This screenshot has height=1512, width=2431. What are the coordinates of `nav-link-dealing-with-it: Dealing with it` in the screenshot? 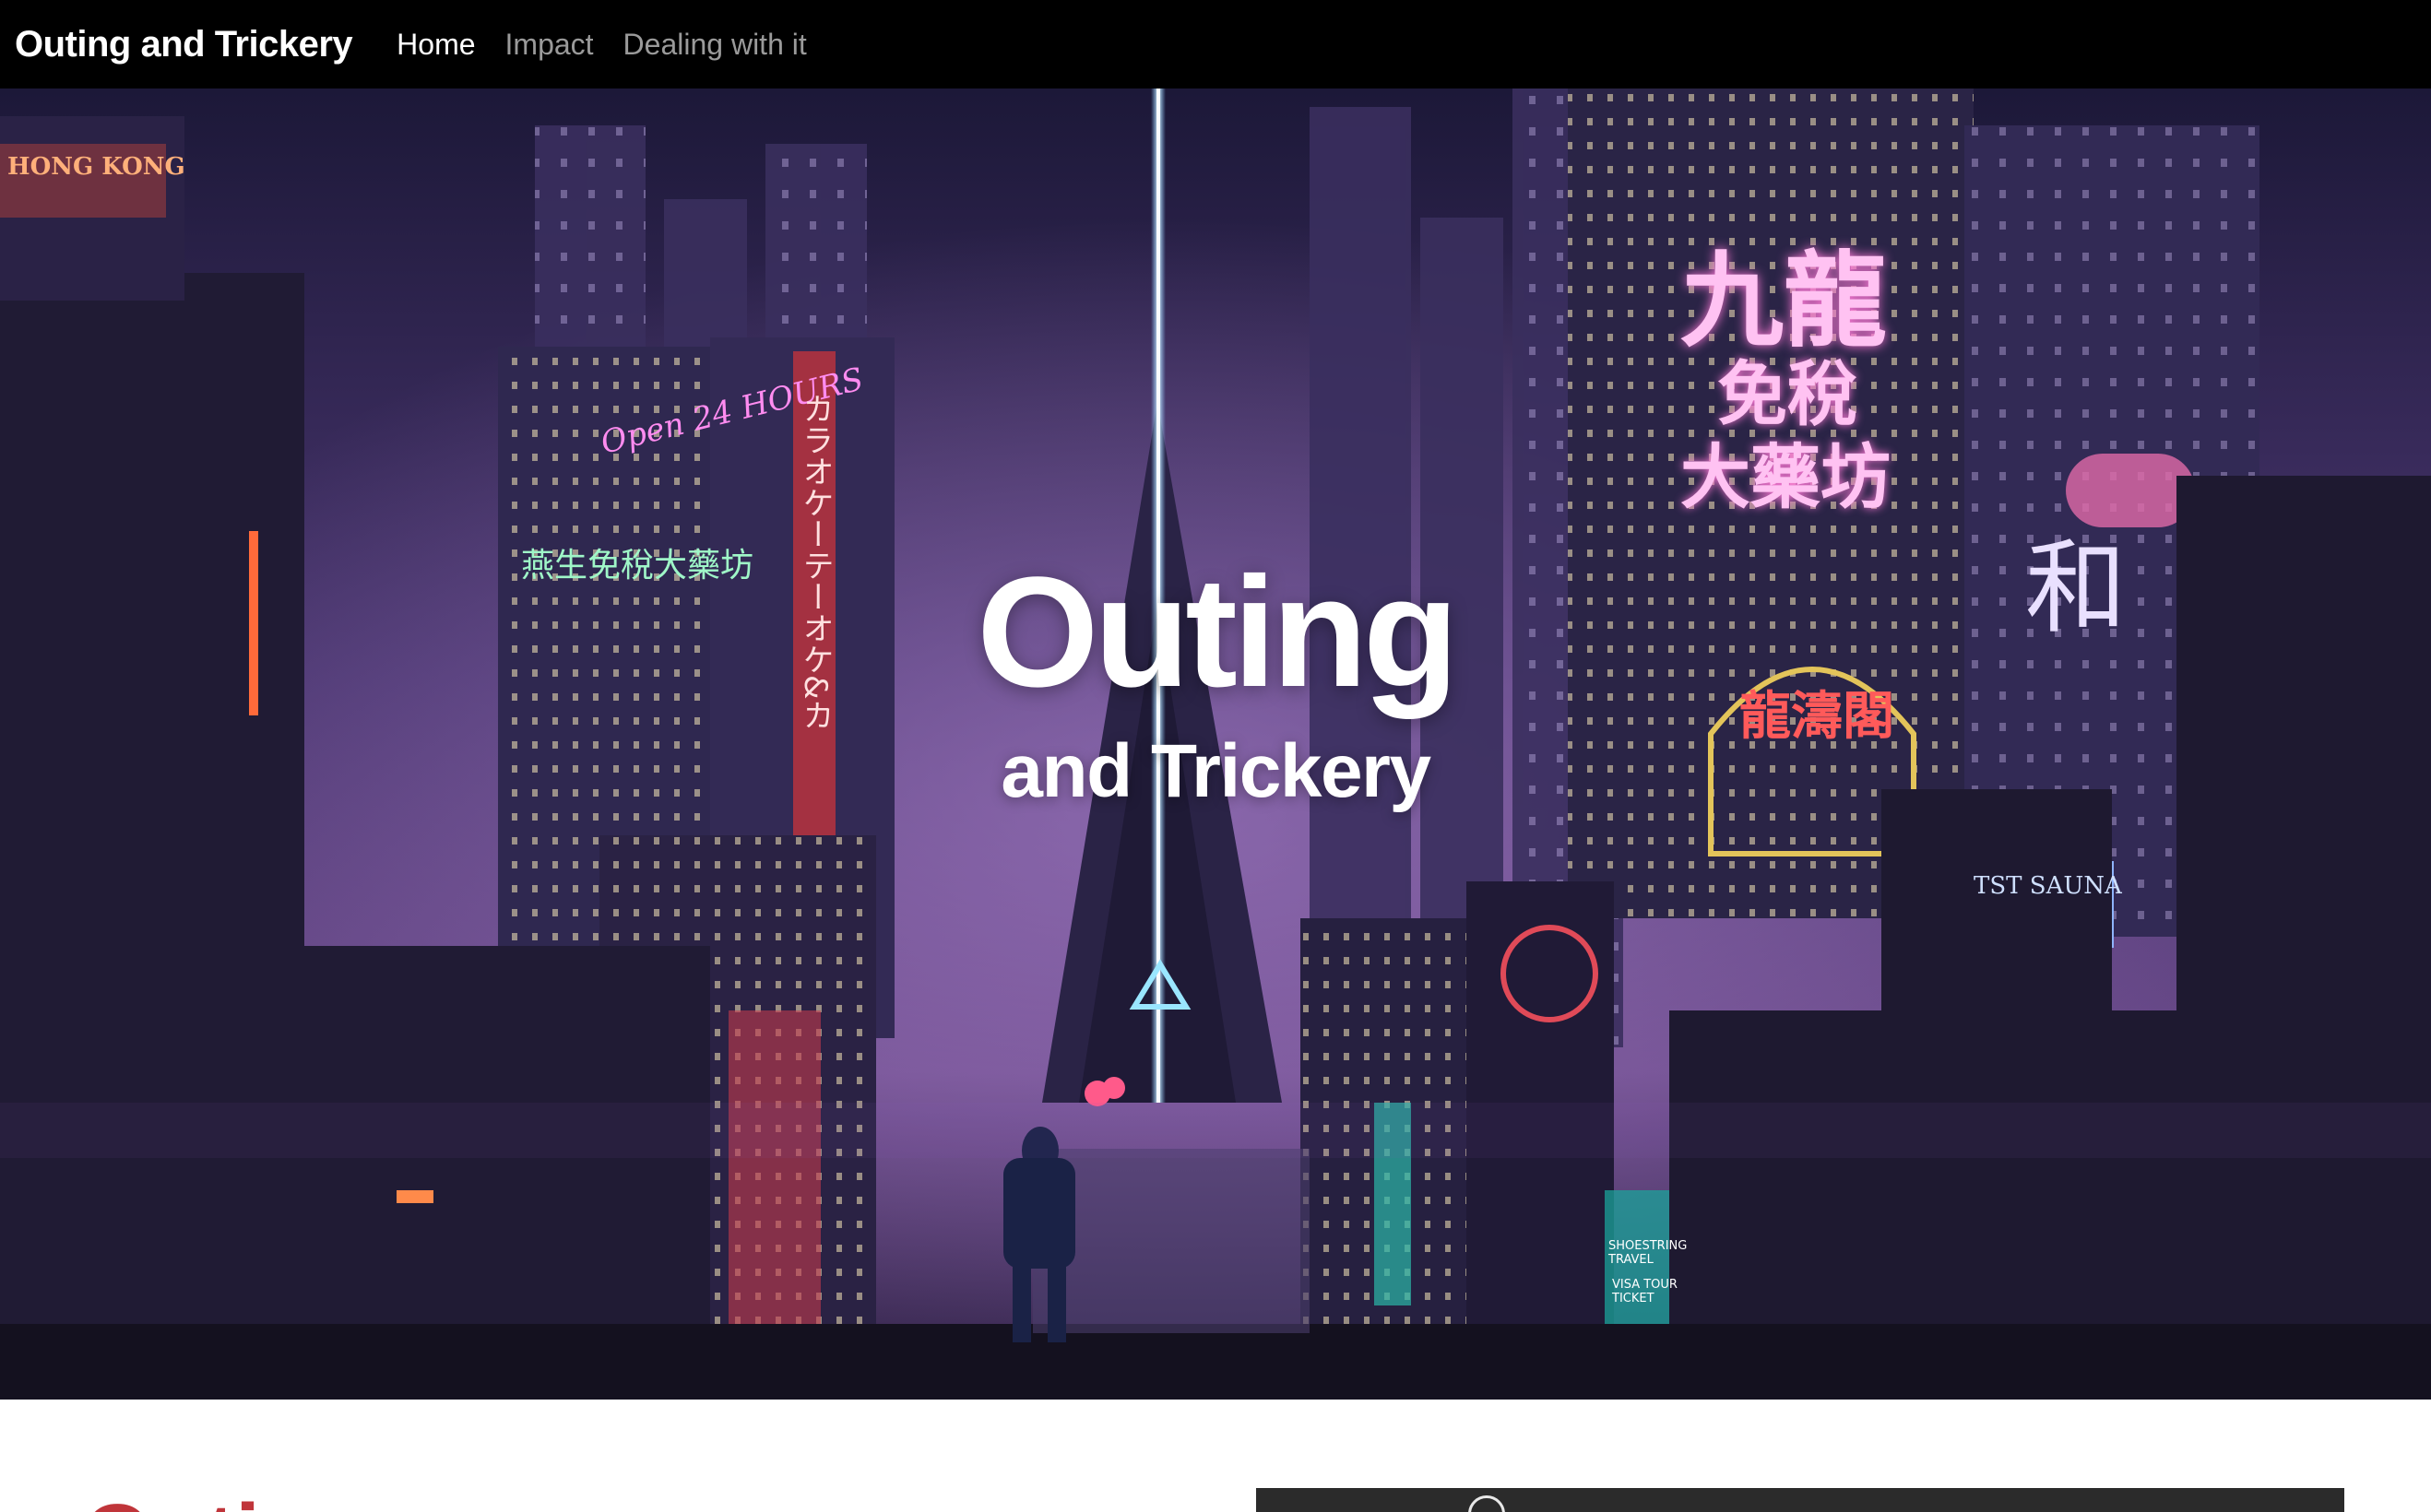 It's located at (715, 45).